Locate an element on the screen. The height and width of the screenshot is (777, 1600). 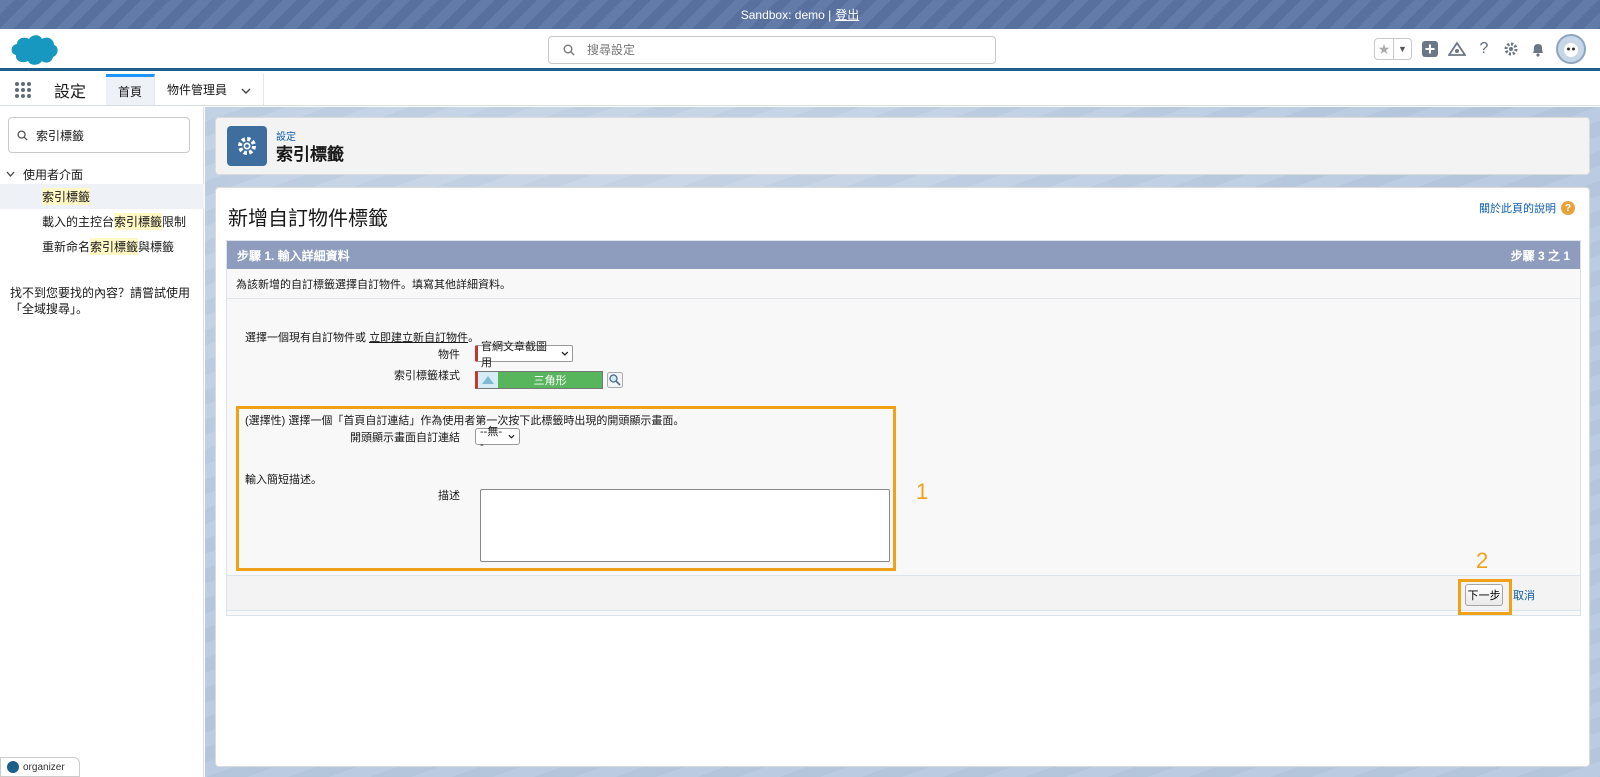
sidebar-item-text: 限制 is located at coordinates (174, 222).